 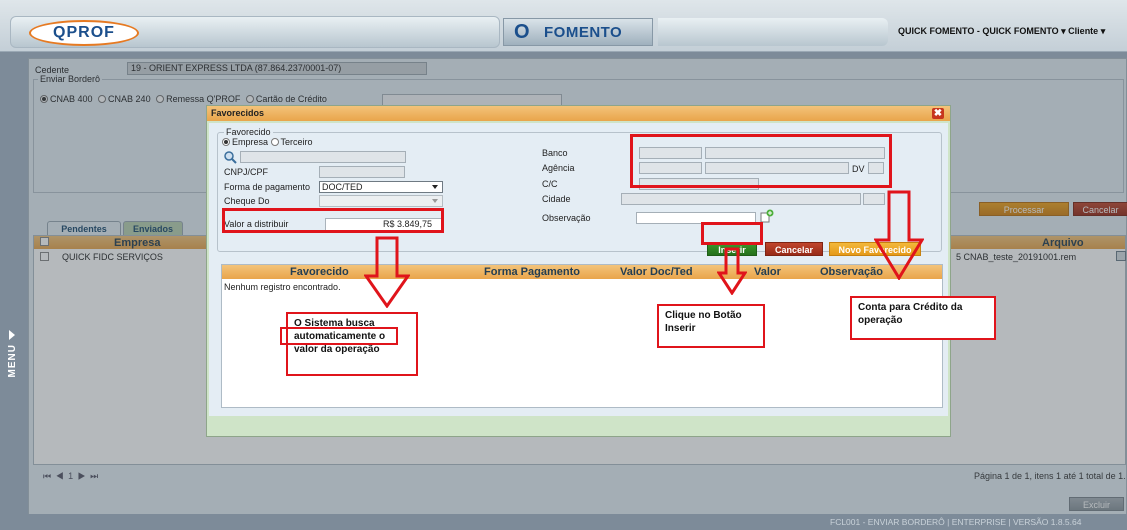 What do you see at coordinates (381, 201) in the screenshot?
I see `cheque-do-select` at bounding box center [381, 201].